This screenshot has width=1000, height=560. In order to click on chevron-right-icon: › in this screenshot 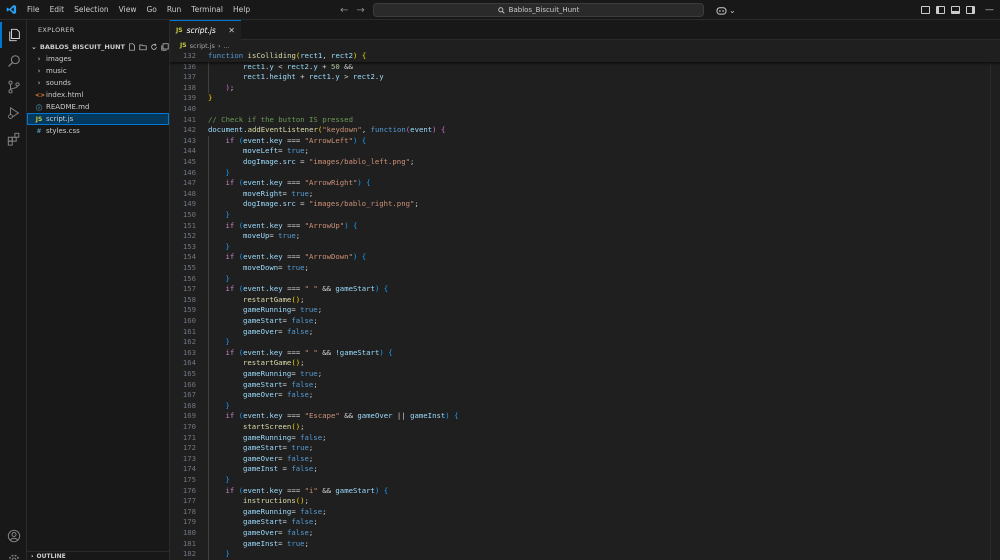, I will do `click(219, 45)`.